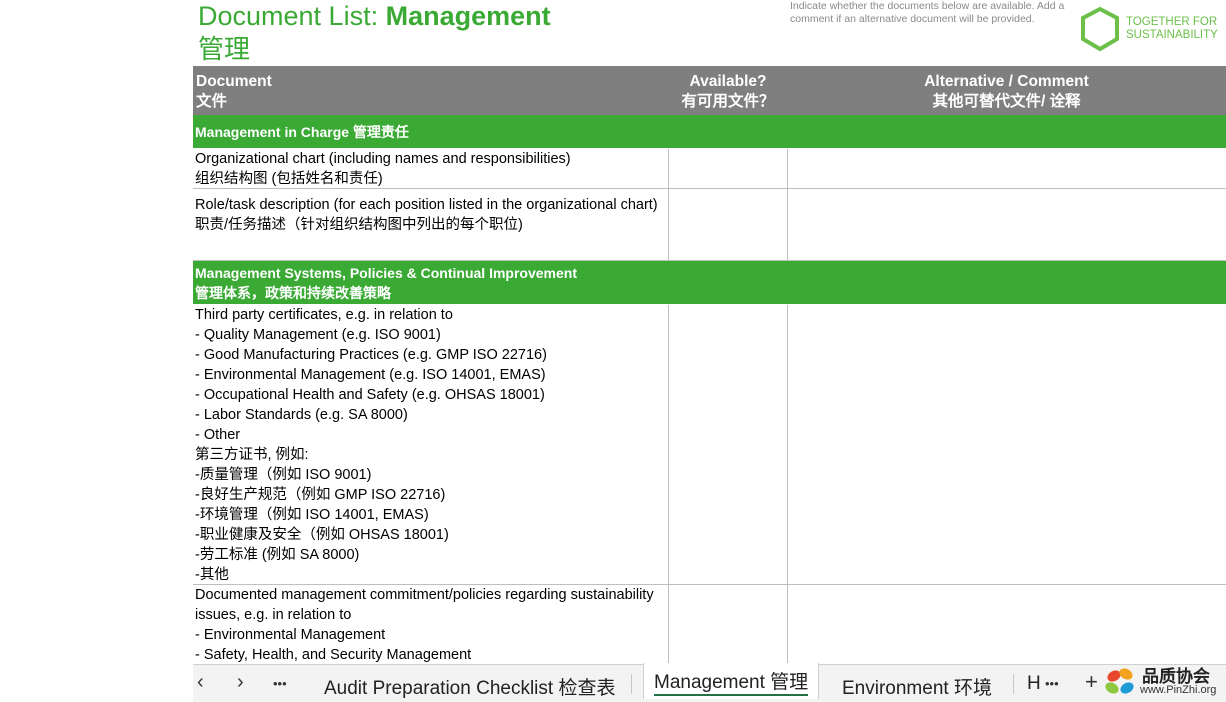 This screenshot has width=1226, height=702. I want to click on header-available: Available? 有可用文件？, so click(728, 92).